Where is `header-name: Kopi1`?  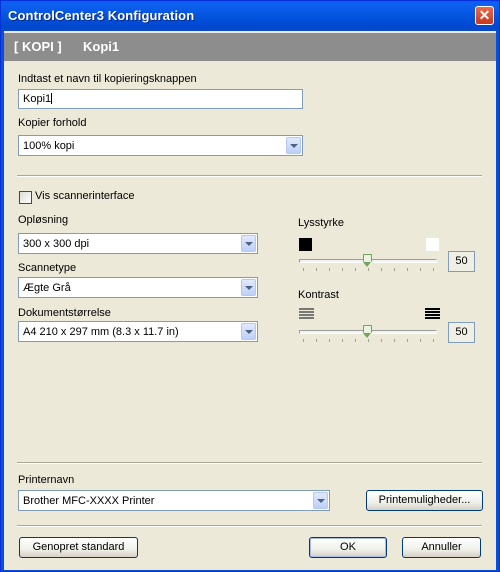
header-name: Kopi1 is located at coordinates (101, 46).